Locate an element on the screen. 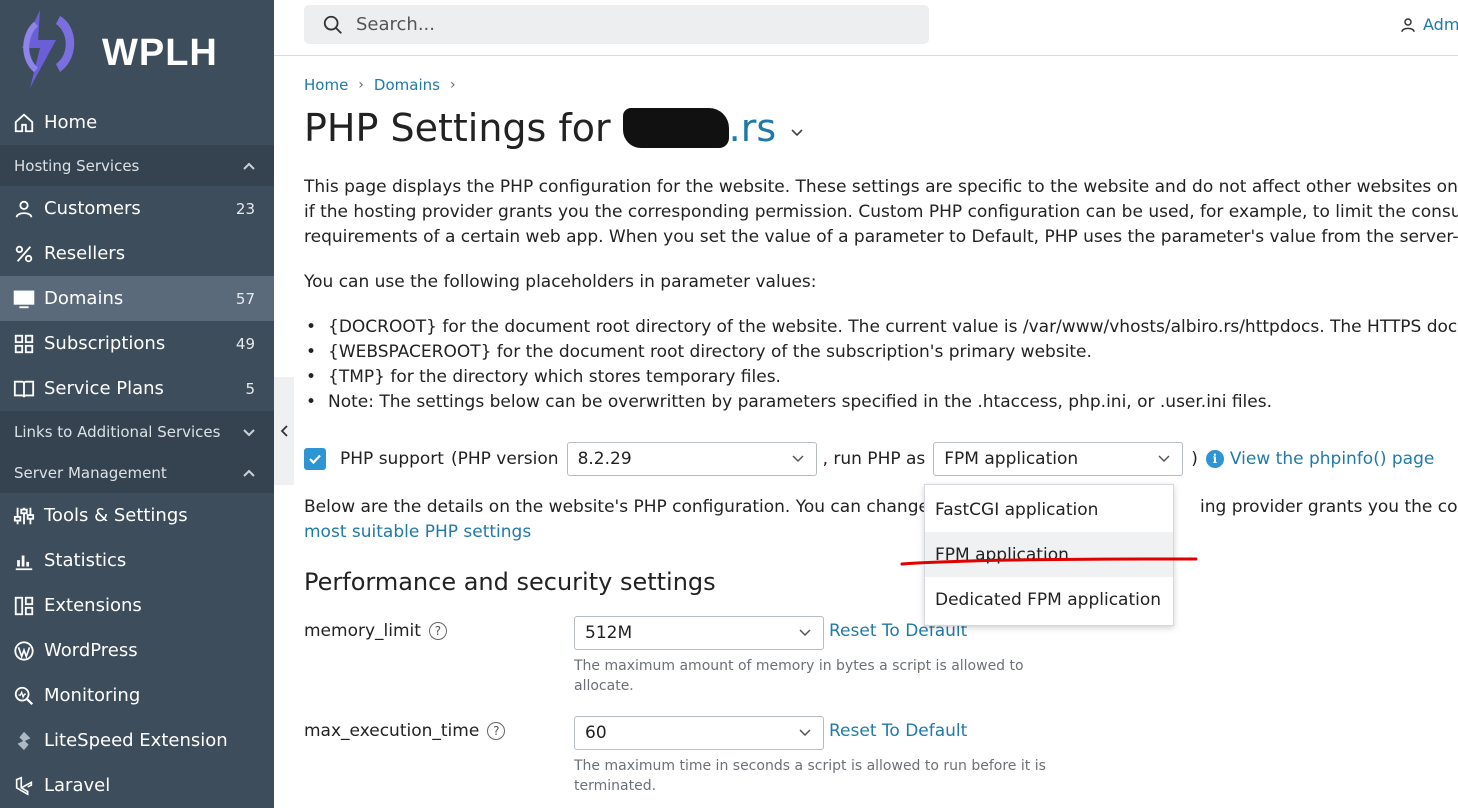 This screenshot has width=1458, height=808. section-links-additional: Links to Additional Services is located at coordinates (137, 431).